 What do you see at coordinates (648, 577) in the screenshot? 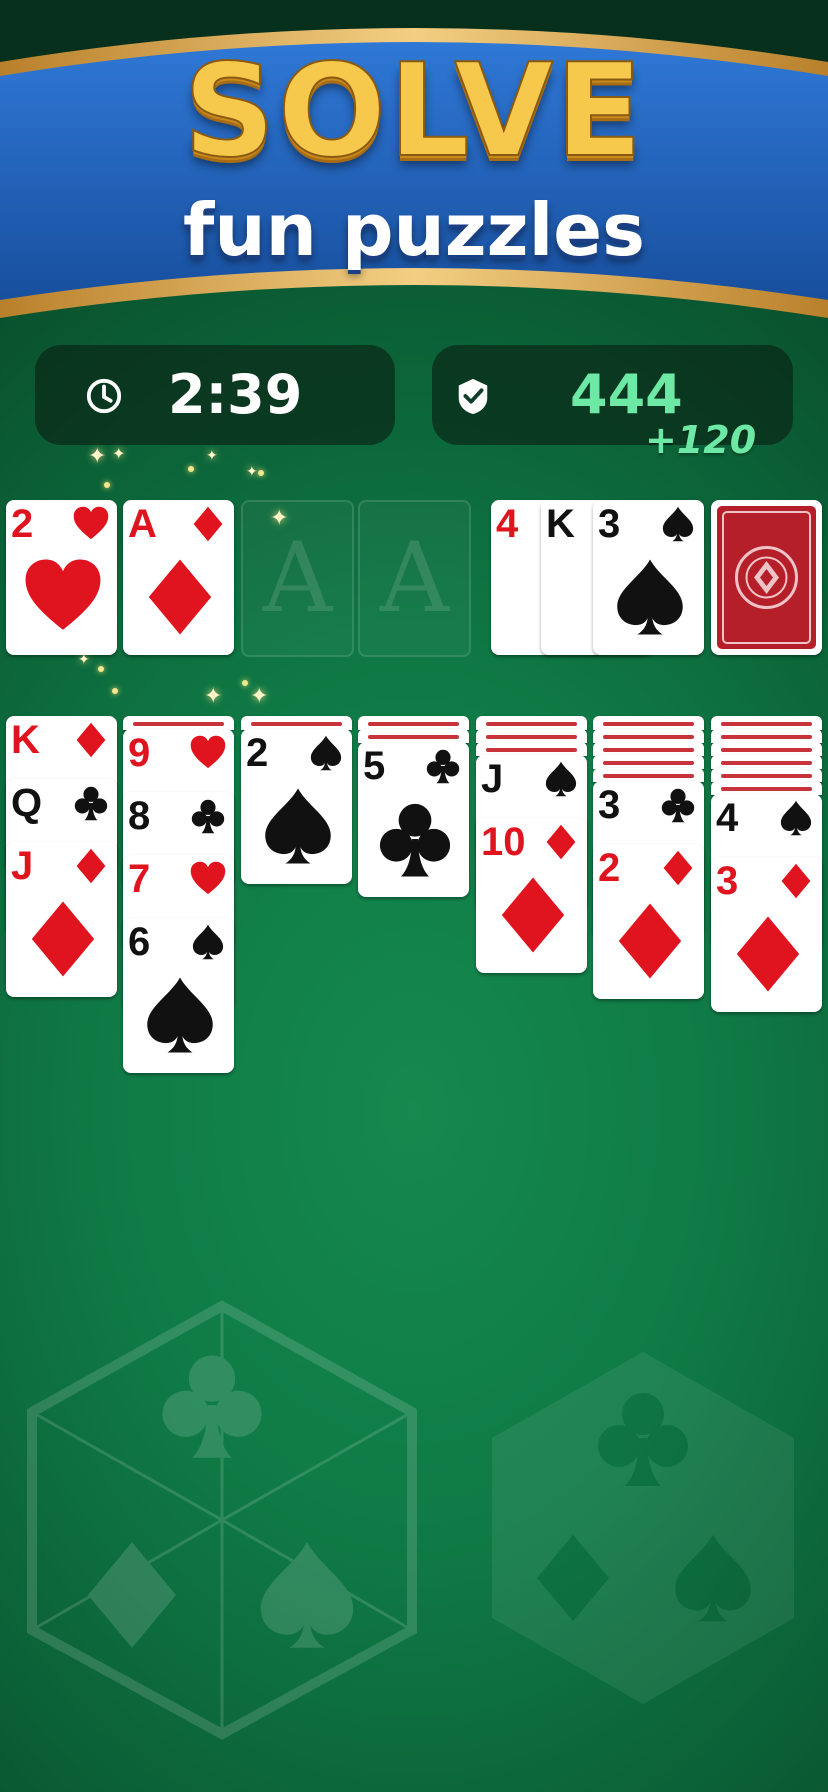
I see `card-3-of-spades: 3` at bounding box center [648, 577].